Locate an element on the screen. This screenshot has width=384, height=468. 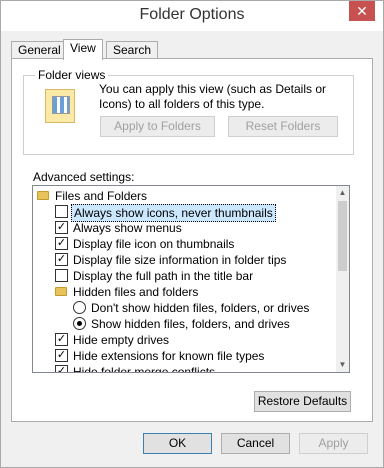
tree-item-label: Display file icon on thumbnails is located at coordinates (154, 244).